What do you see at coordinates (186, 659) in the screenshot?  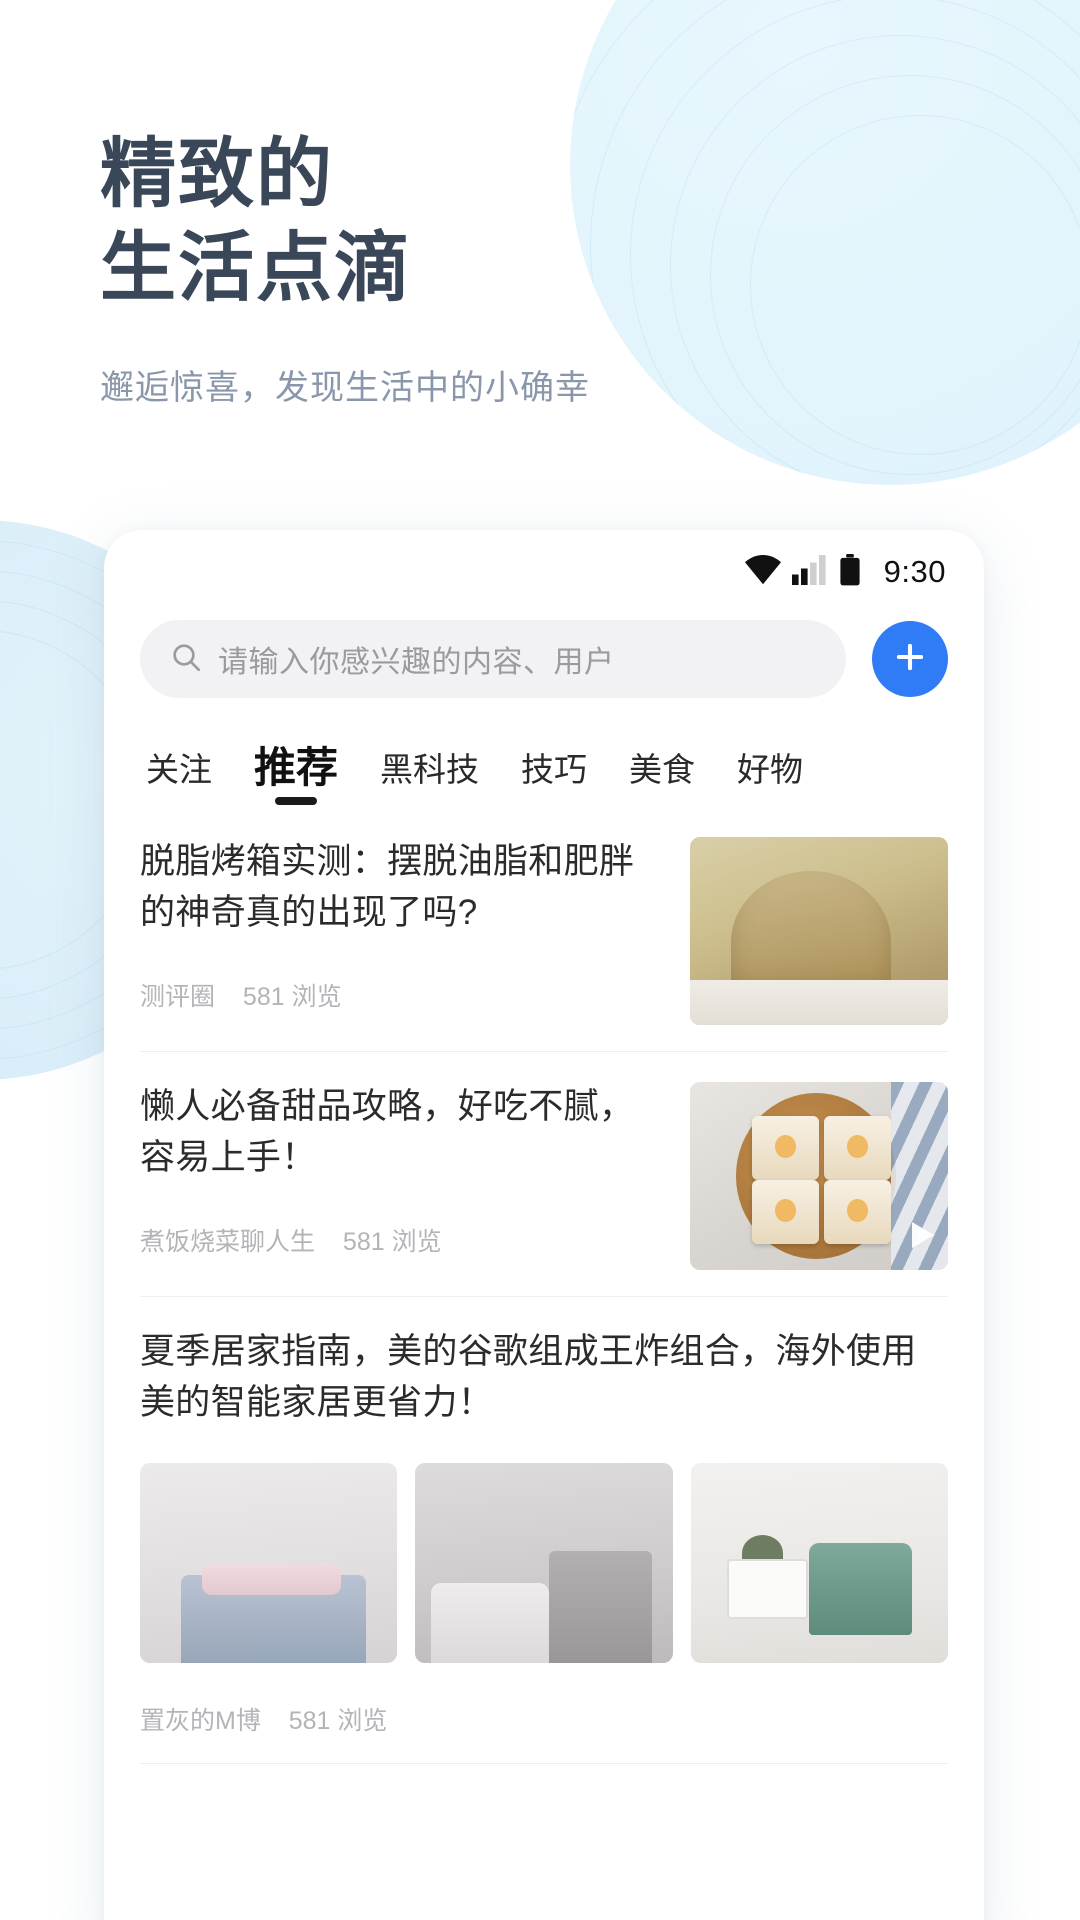 I see `search-icon` at bounding box center [186, 659].